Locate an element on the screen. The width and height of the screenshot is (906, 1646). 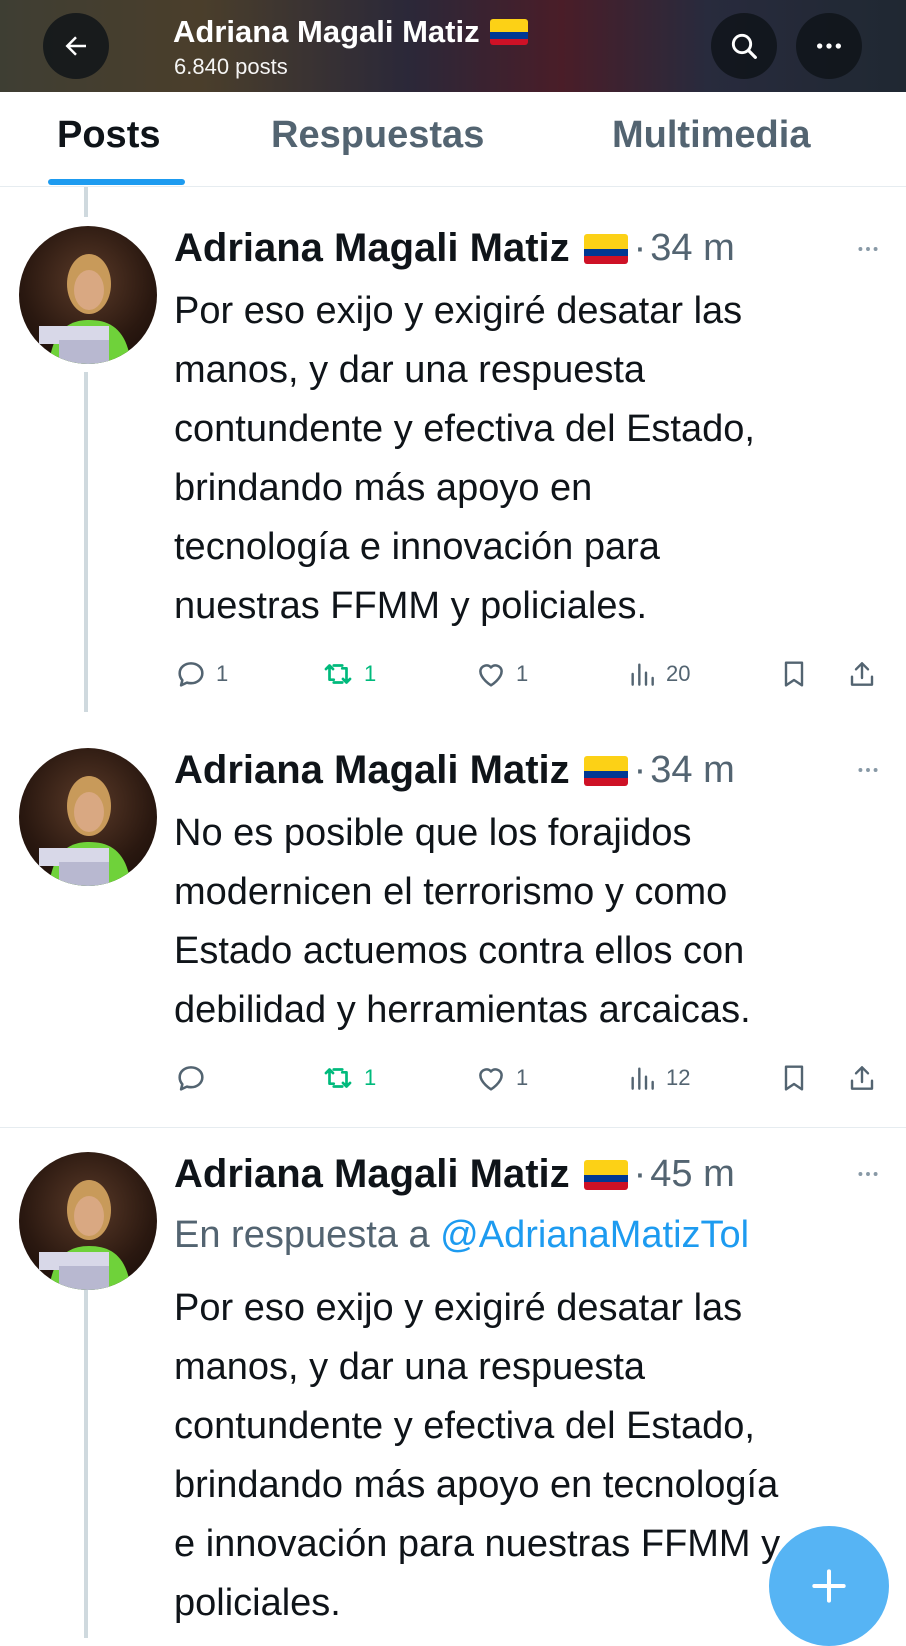
header-title: Adriana Magali Matiz is located at coordinates (350, 32).